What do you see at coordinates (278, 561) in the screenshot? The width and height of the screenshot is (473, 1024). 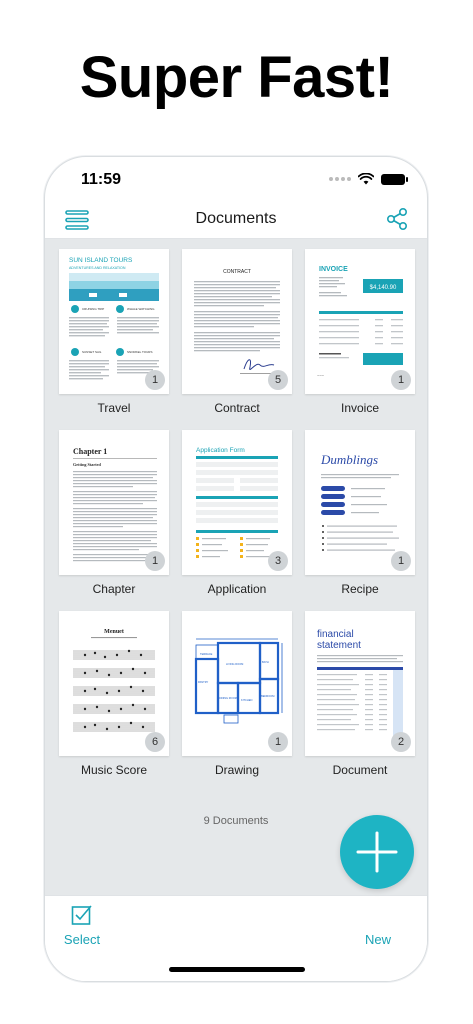 I see `page-count-badge: 3` at bounding box center [278, 561].